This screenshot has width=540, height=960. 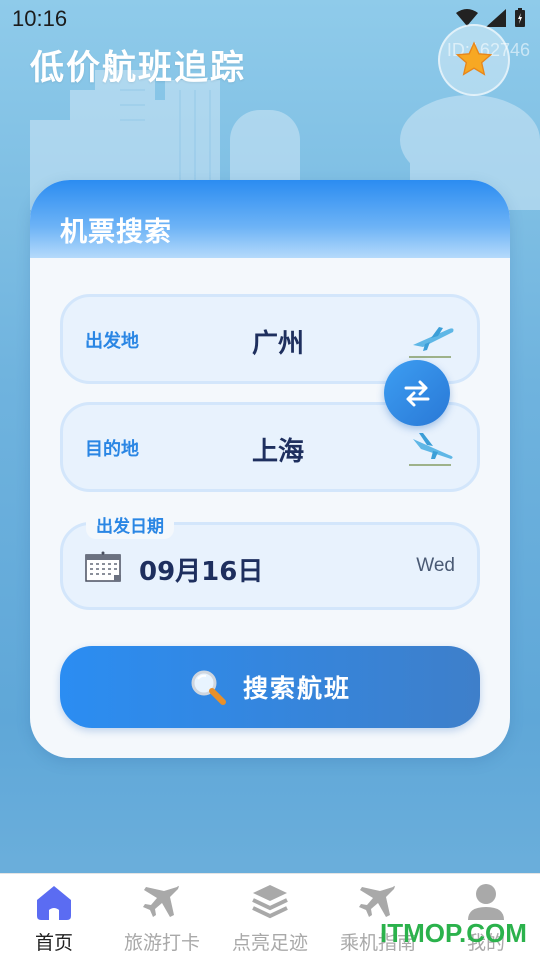 I want to click on signal-icon, so click(x=496, y=18).